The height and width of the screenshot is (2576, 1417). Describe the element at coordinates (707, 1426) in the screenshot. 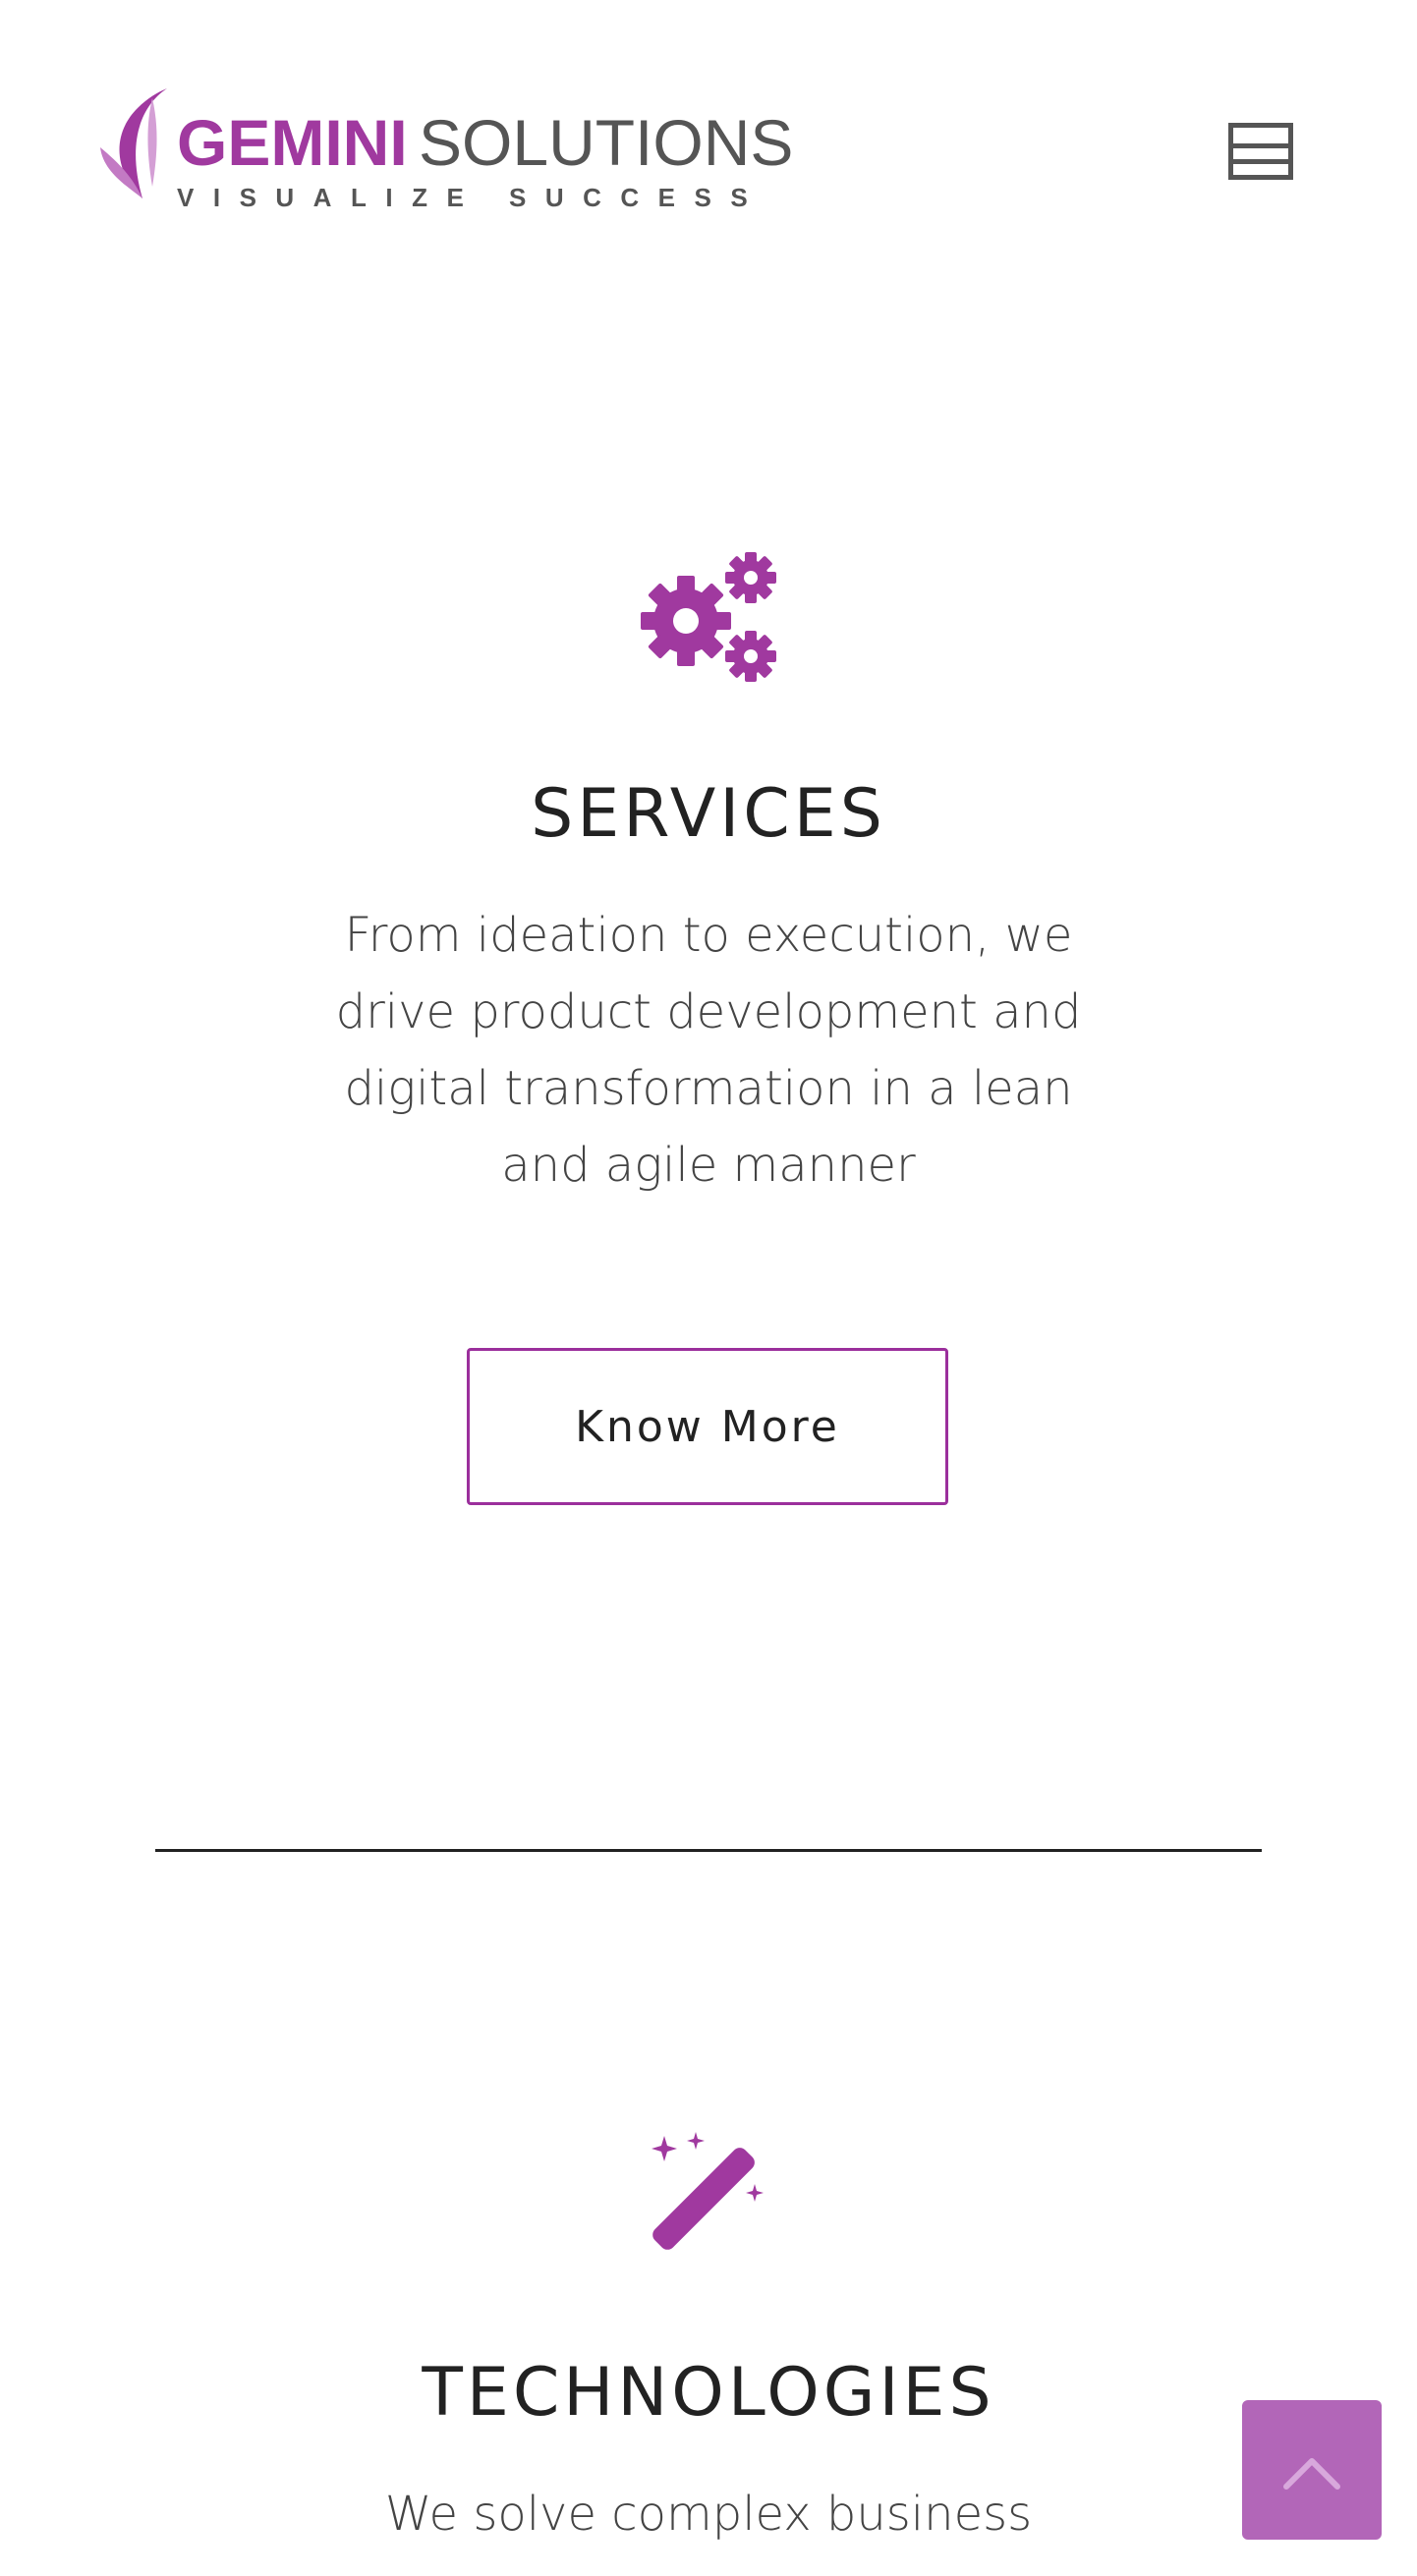

I see `know-more-button: Know More` at that location.